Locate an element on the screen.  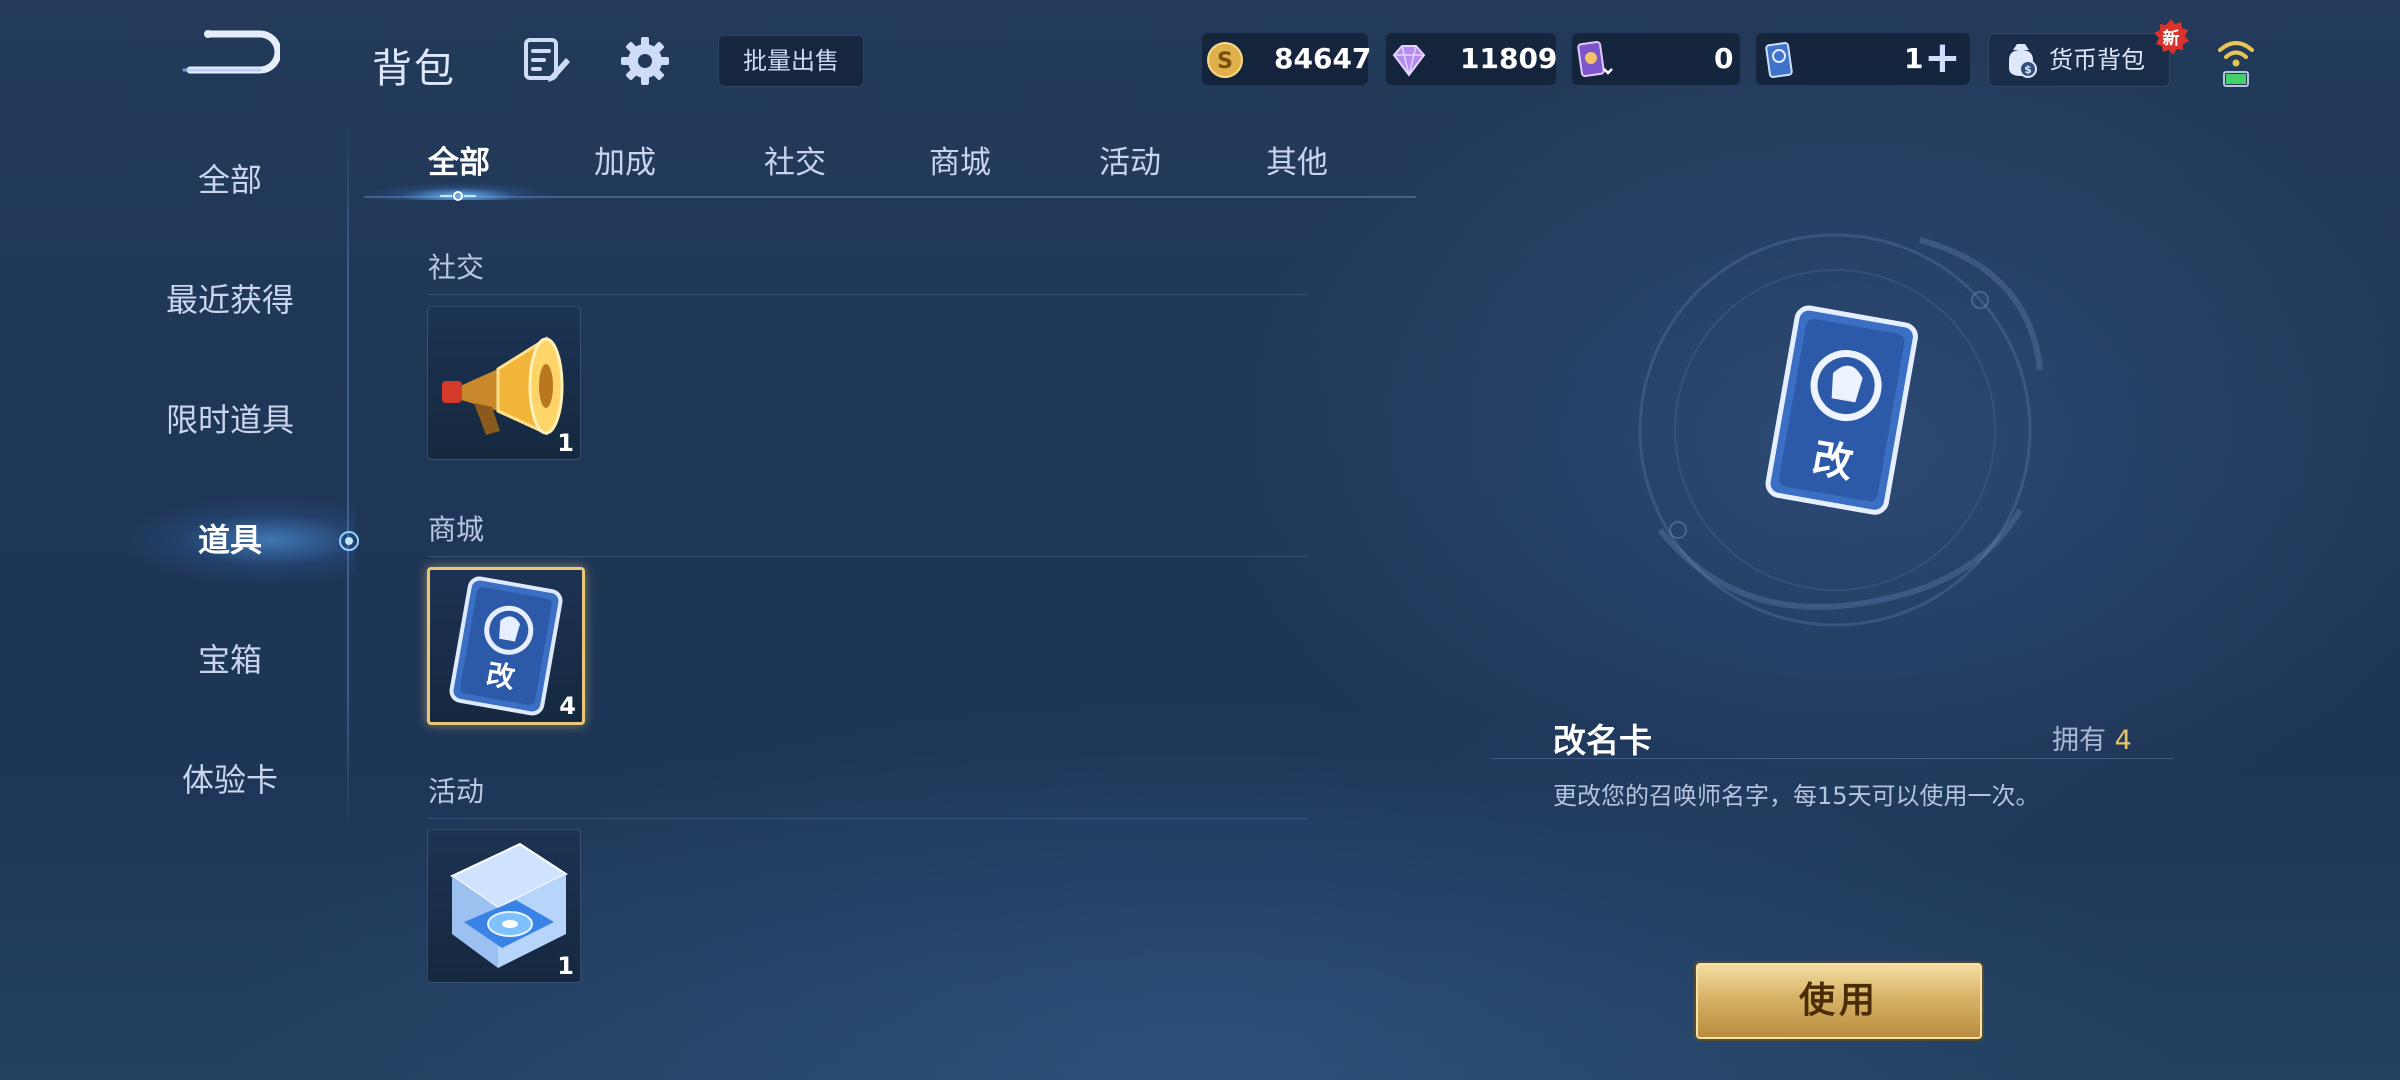
bulk-sell-button: 批量出售 is located at coordinates (791, 61).